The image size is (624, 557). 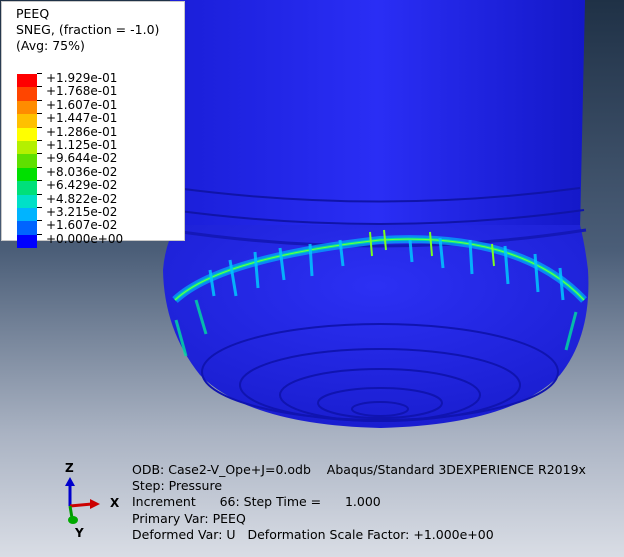 What do you see at coordinates (189, 518) in the screenshot?
I see `primary-var-line: Primary Var: PEEQ` at bounding box center [189, 518].